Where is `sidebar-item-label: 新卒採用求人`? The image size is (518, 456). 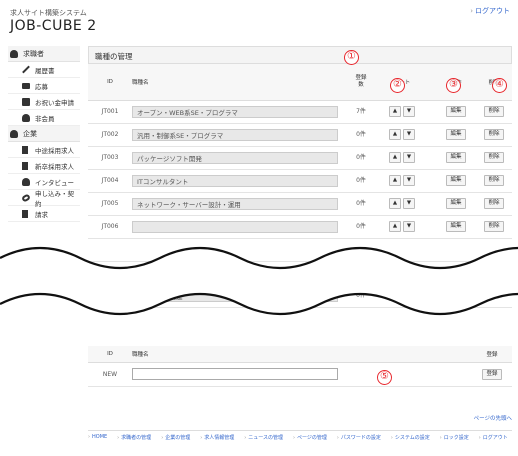
sidebar-item-label: 新卒採用求人 is located at coordinates (54, 166).